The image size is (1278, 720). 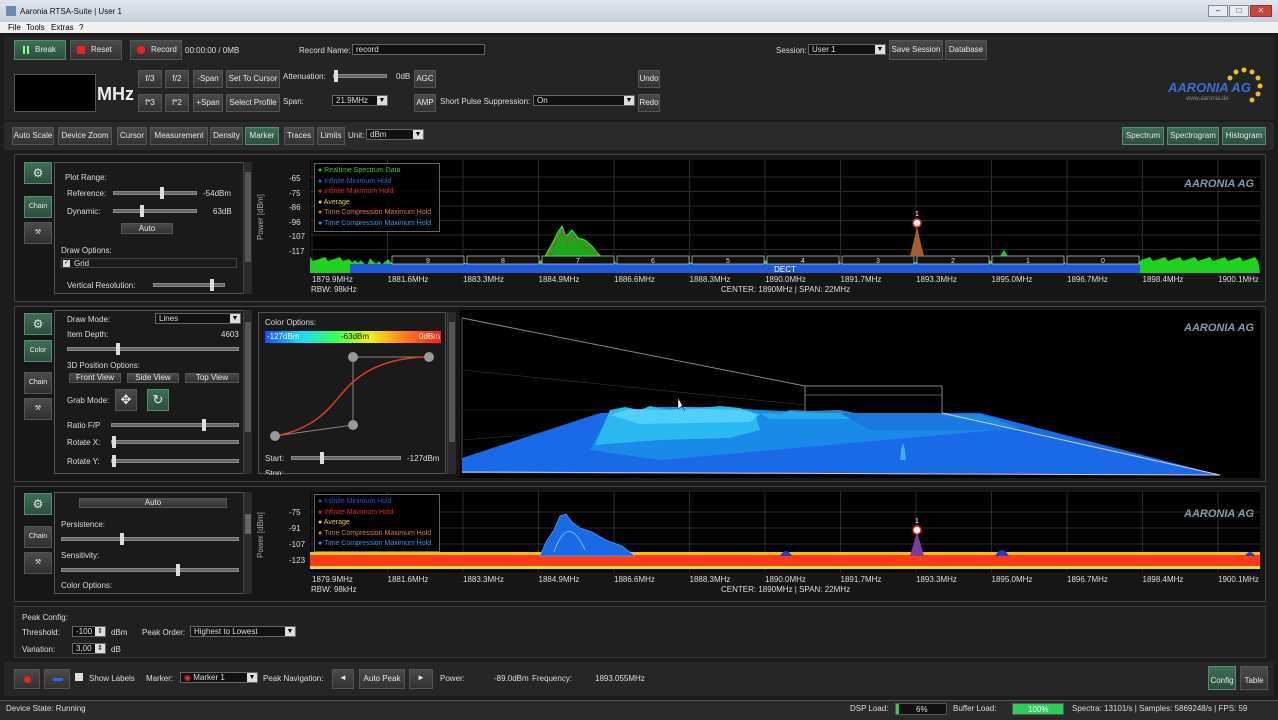 I want to click on sensitivity-slider, so click(x=150, y=570).